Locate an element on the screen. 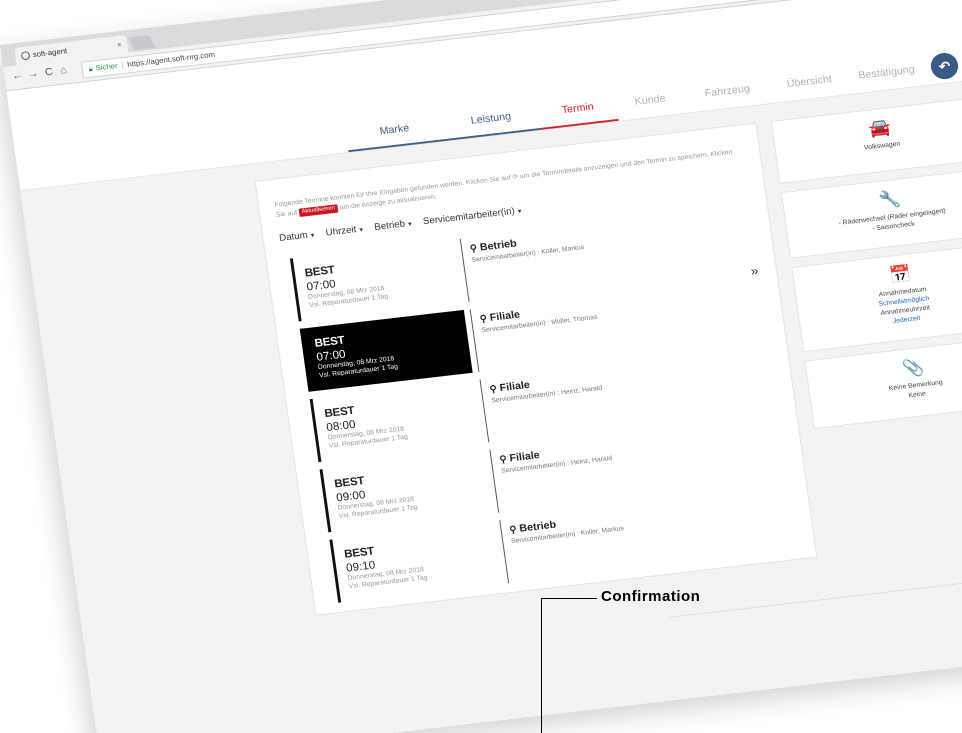 The image size is (962, 733). step-label: Marke is located at coordinates (394, 130).